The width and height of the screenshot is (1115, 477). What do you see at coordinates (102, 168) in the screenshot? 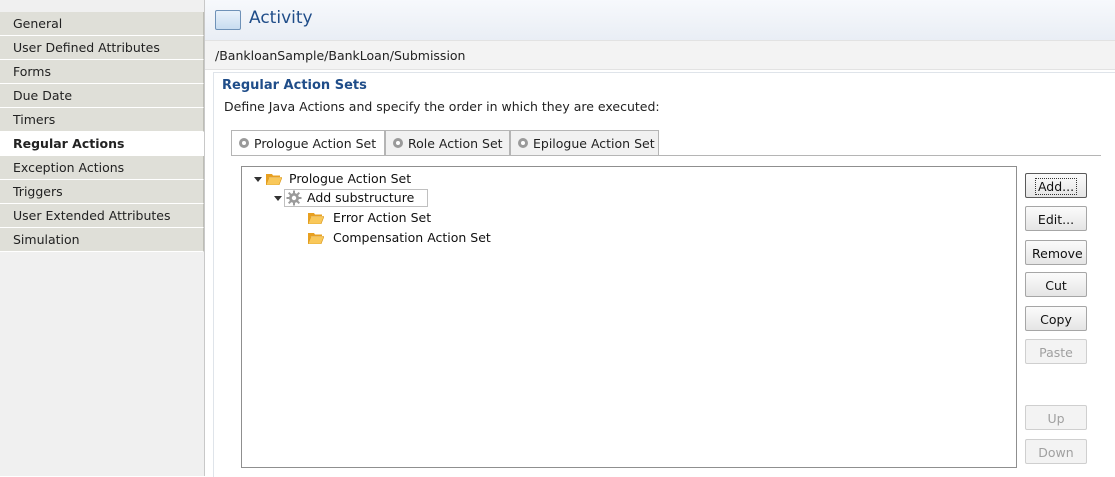
I see `sidebar-item-exception-actions: Exception Actions` at bounding box center [102, 168].